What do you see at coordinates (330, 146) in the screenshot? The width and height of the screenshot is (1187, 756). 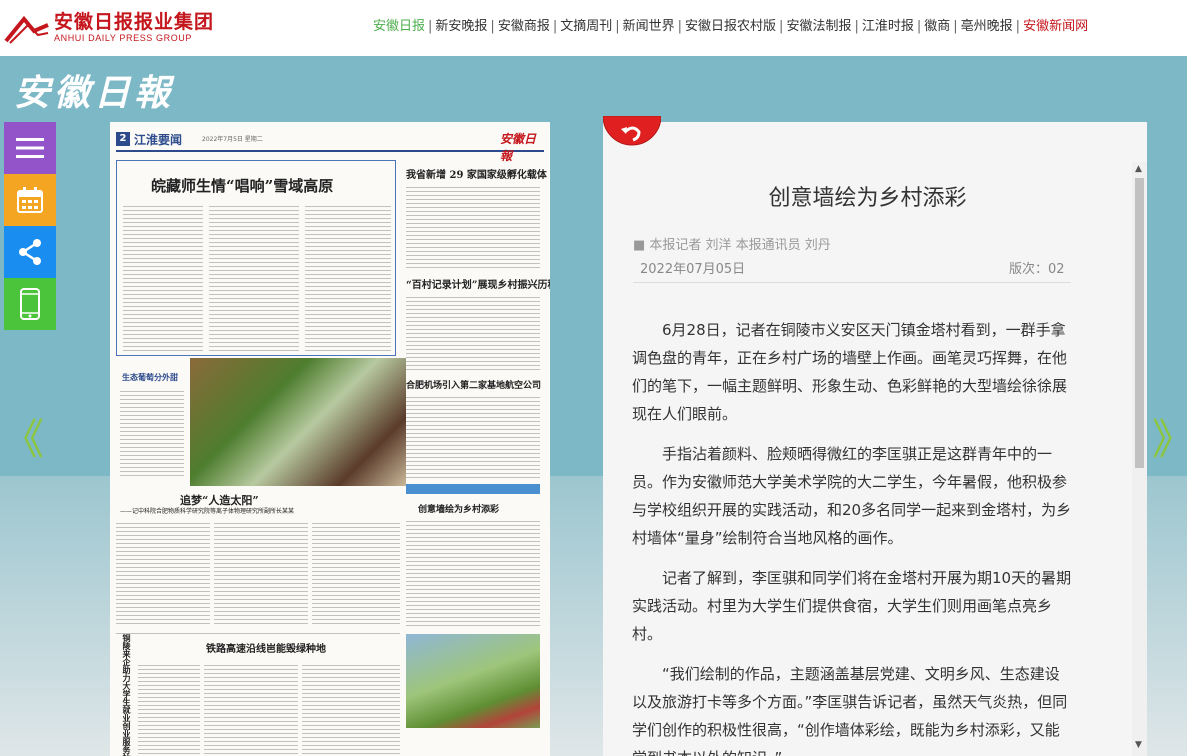 I see `page-header: 2 江淮要闻 2022年7月5日 星期二 安徽日報` at bounding box center [330, 146].